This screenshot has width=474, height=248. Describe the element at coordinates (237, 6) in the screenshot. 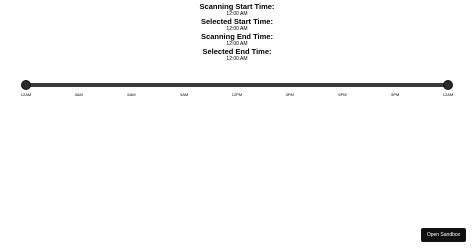

I see `scanning-start-time-label: Scanning Start Time:` at that location.